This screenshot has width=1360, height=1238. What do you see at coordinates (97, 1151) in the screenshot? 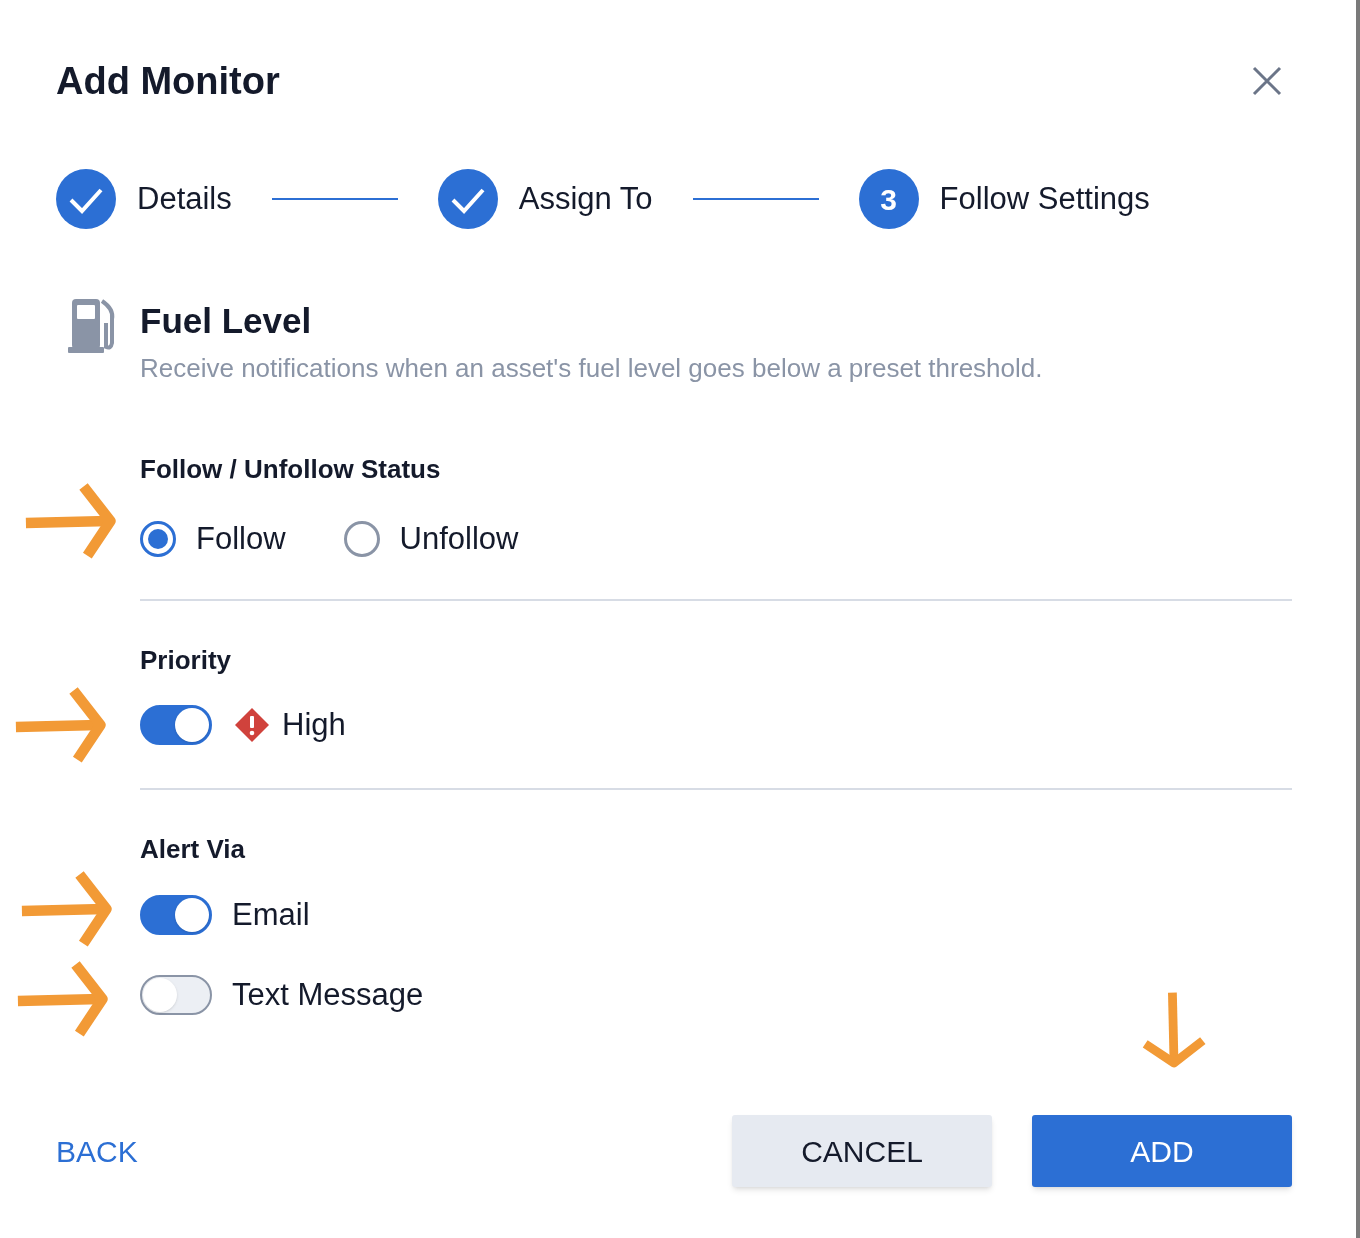
I see `back-button: BACK` at bounding box center [97, 1151].